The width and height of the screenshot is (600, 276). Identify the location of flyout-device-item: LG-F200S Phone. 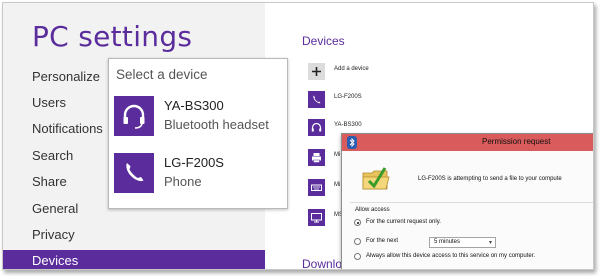
(199, 175).